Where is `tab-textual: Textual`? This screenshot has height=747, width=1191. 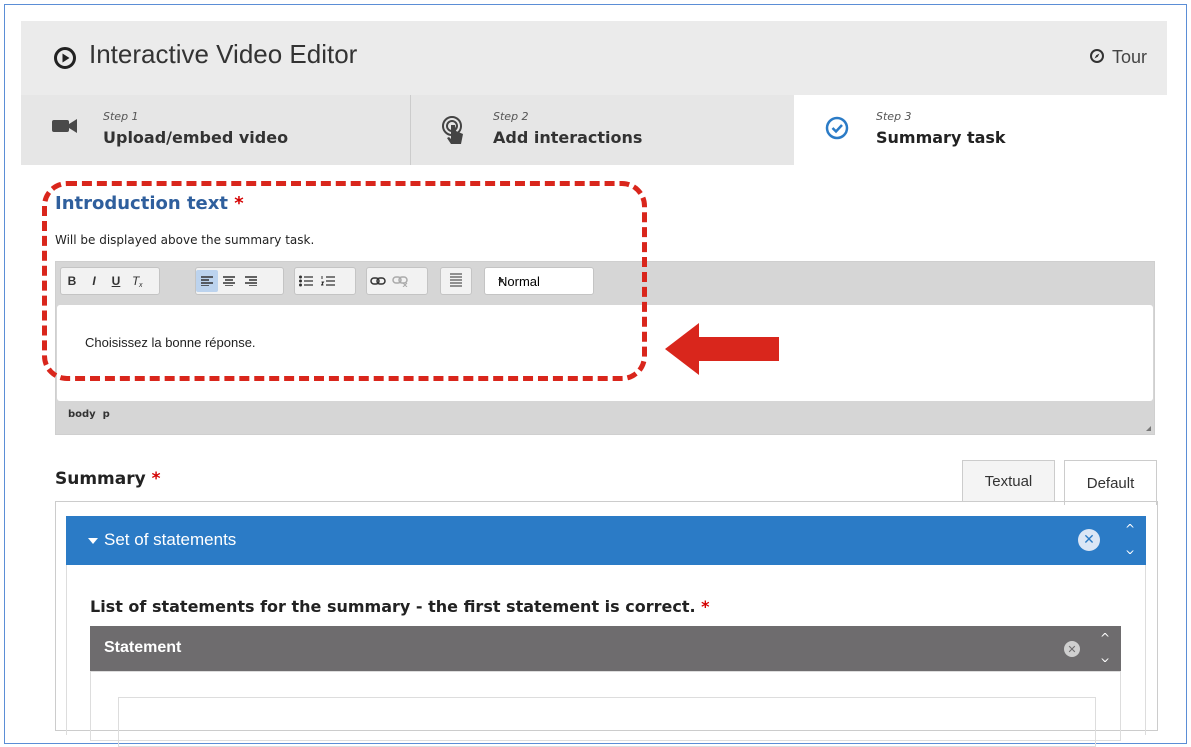
tab-textual: Textual is located at coordinates (1008, 481).